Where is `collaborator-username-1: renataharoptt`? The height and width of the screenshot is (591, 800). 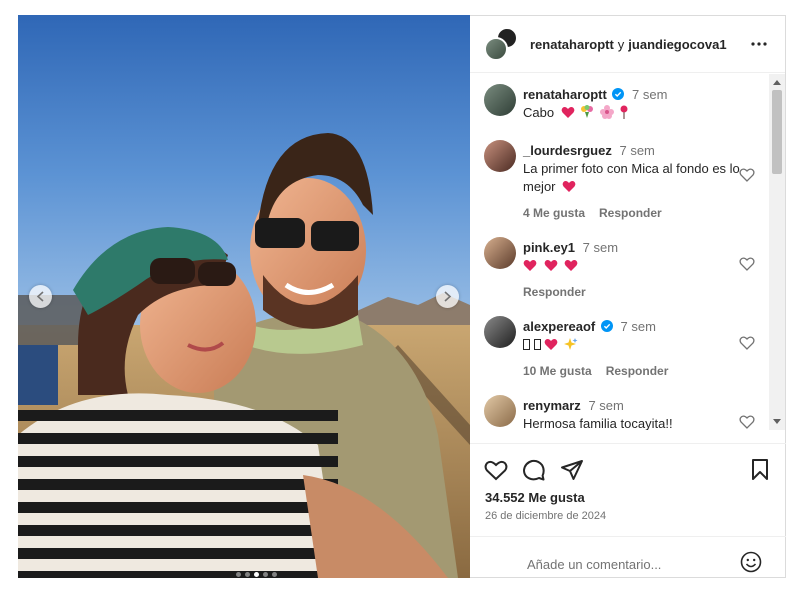 collaborator-username-1: renataharoptt is located at coordinates (572, 44).